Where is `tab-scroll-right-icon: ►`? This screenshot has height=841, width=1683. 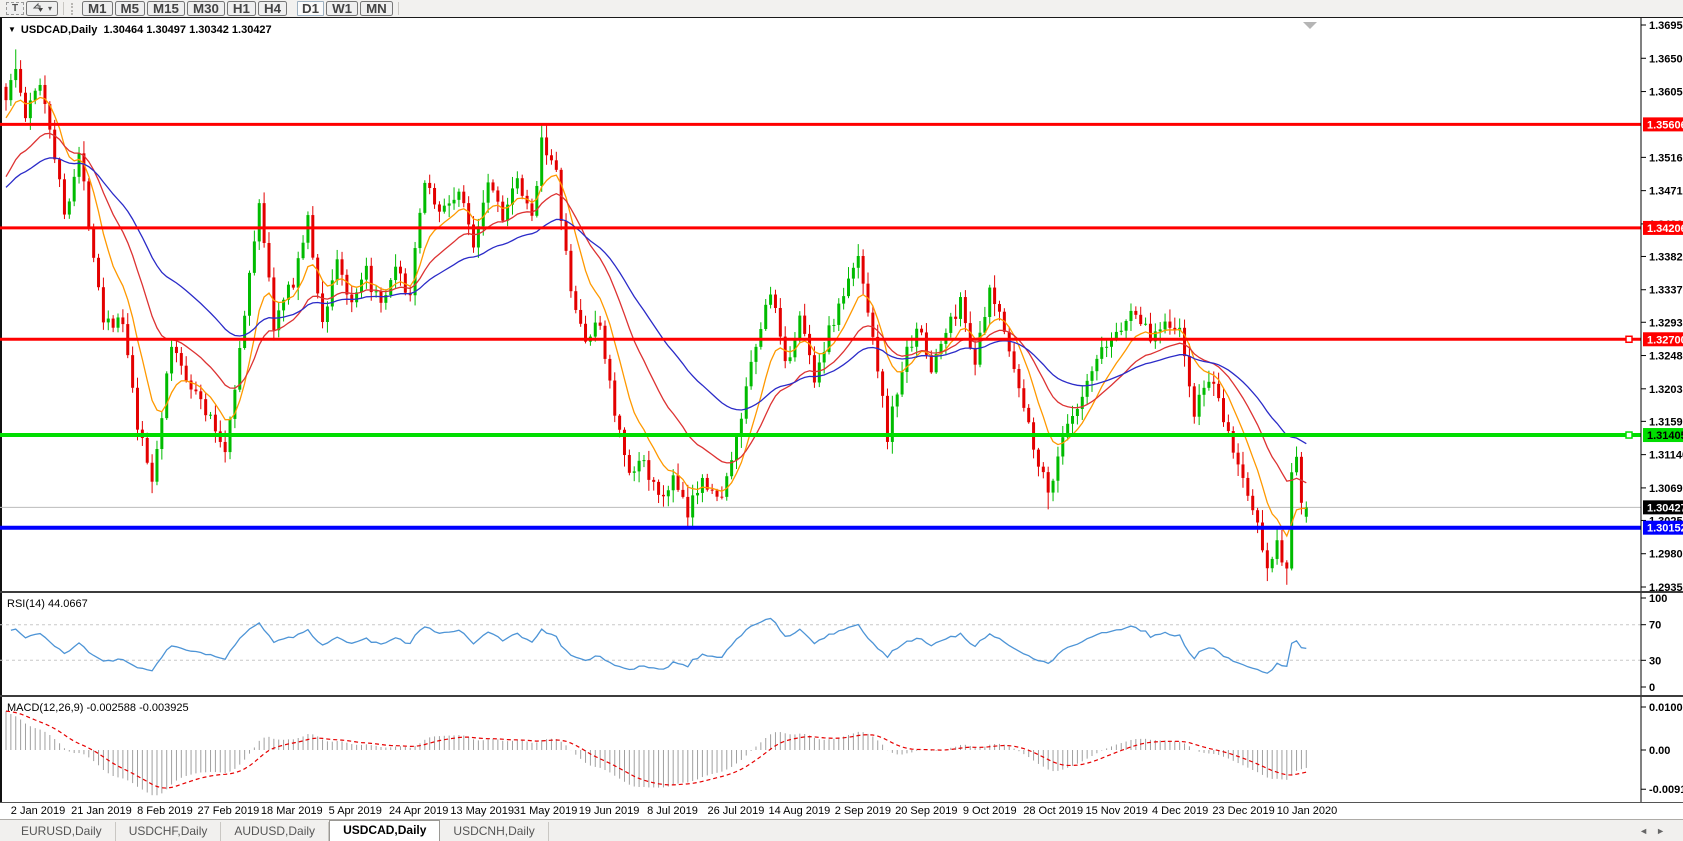
tab-scroll-right-icon: ► is located at coordinates (1664, 831).